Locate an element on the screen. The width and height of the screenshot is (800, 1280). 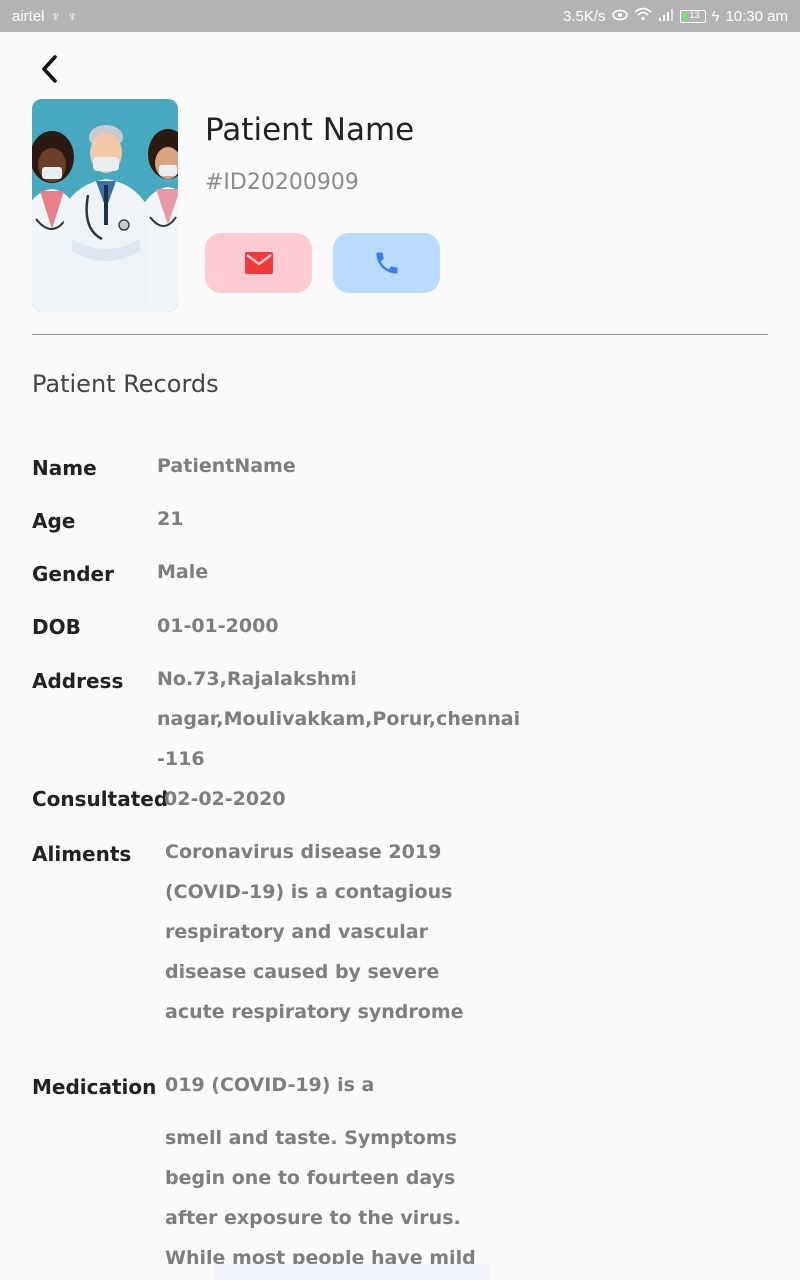
clock: 10:30 am is located at coordinates (756, 16).